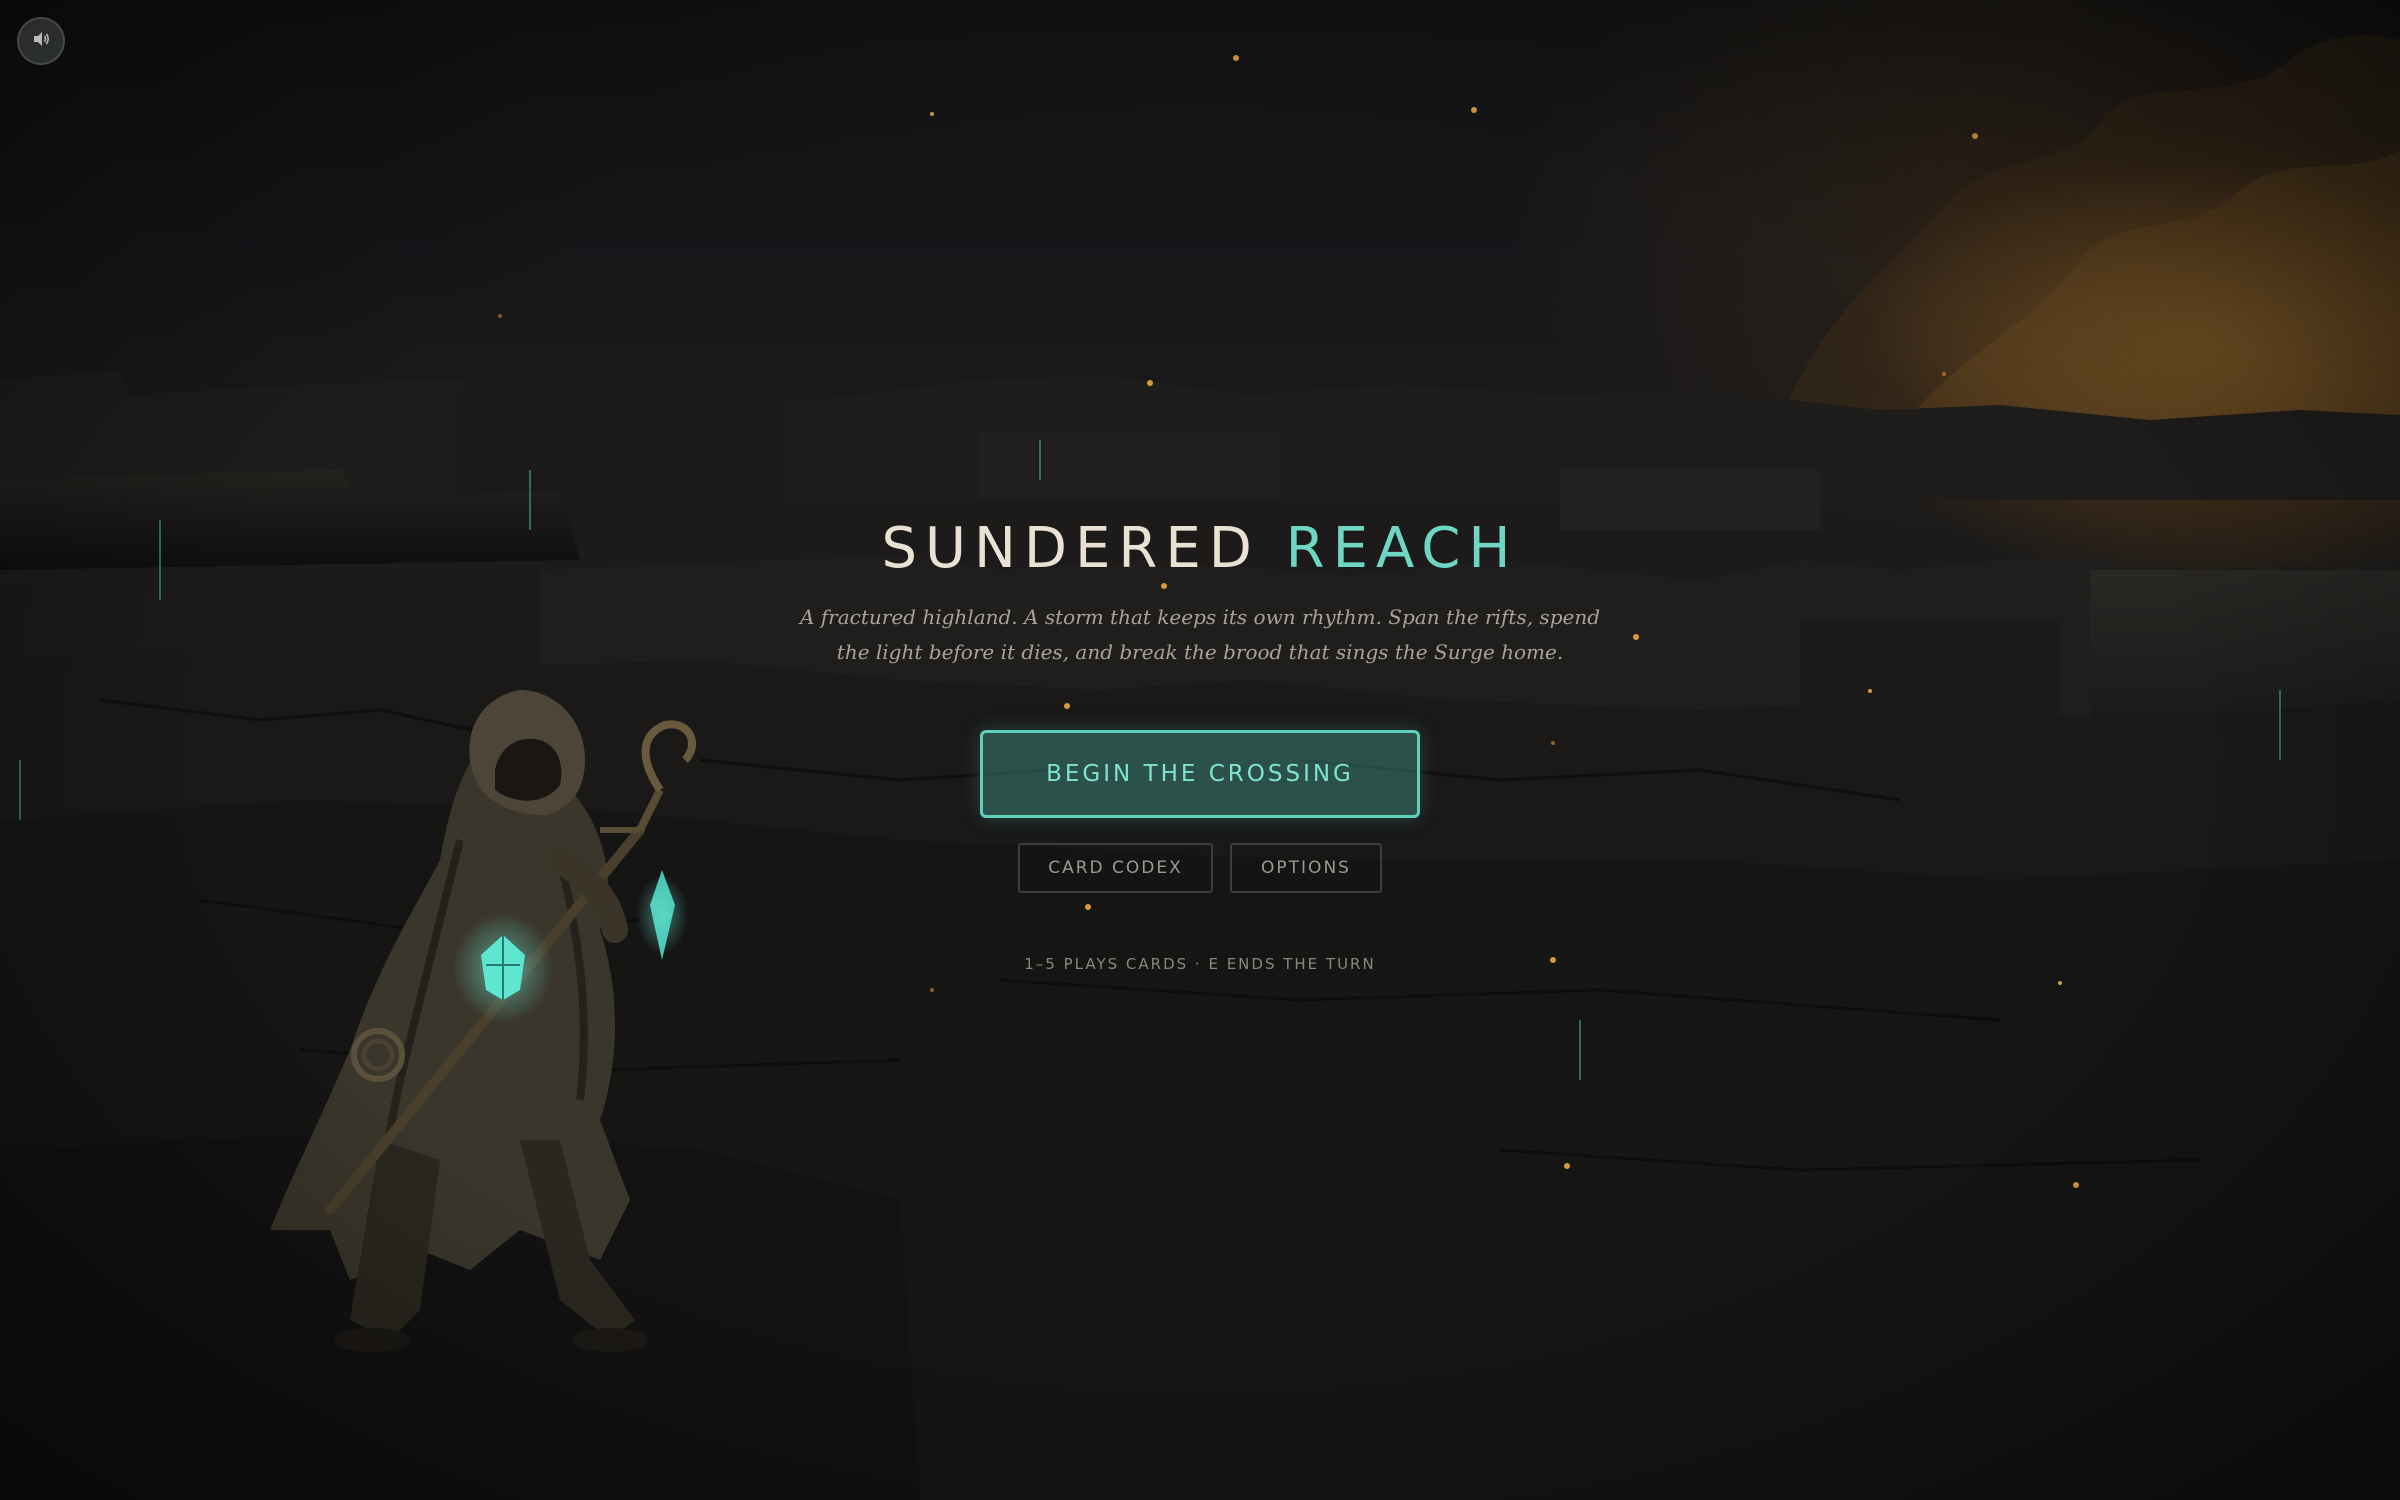  Describe the element at coordinates (1070, 548) in the screenshot. I see `title-word-1: SUNDERED` at that location.